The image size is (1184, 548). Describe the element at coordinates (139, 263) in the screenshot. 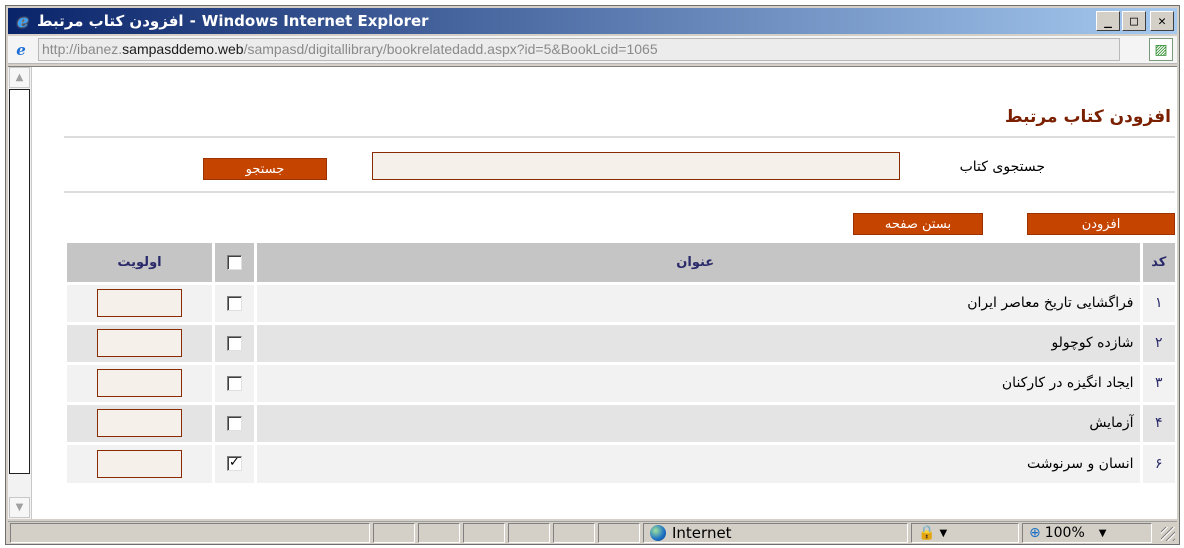

I see `header-priority: اولویت` at that location.